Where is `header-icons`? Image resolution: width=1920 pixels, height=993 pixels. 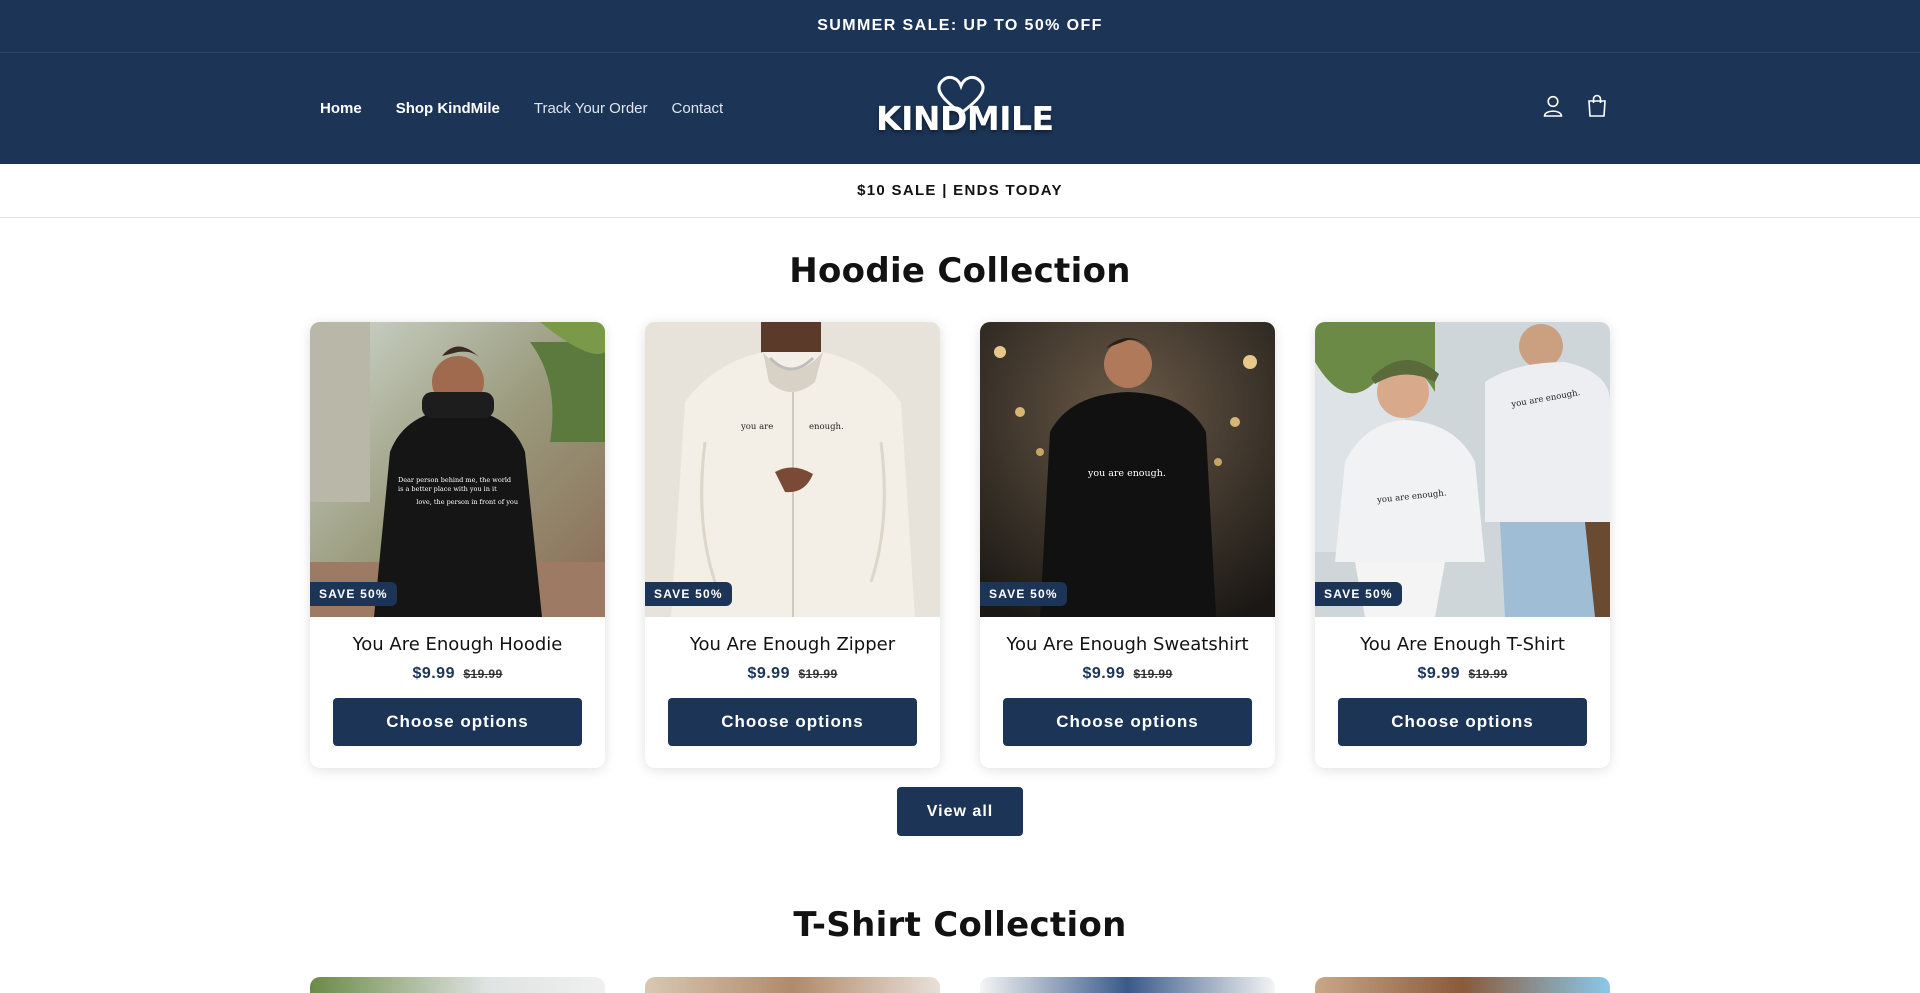
header-icons is located at coordinates (1575, 106).